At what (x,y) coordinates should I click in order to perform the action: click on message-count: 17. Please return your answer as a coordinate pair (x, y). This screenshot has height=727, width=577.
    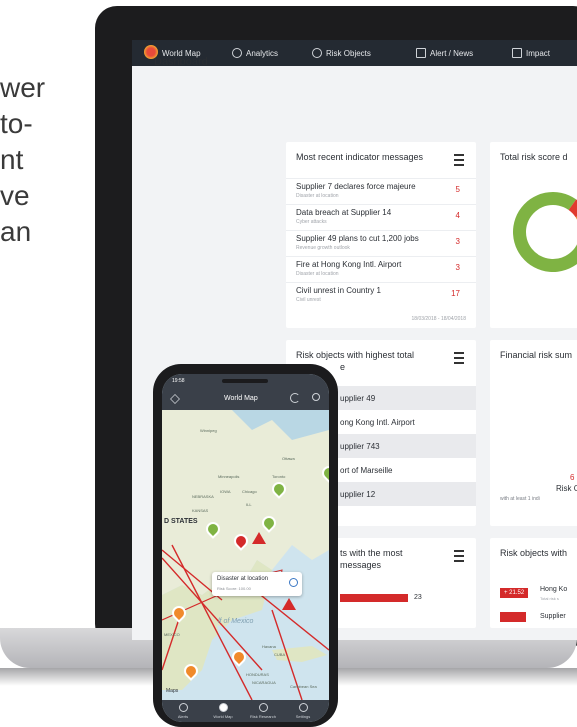
    Looking at the image, I should click on (455, 293).